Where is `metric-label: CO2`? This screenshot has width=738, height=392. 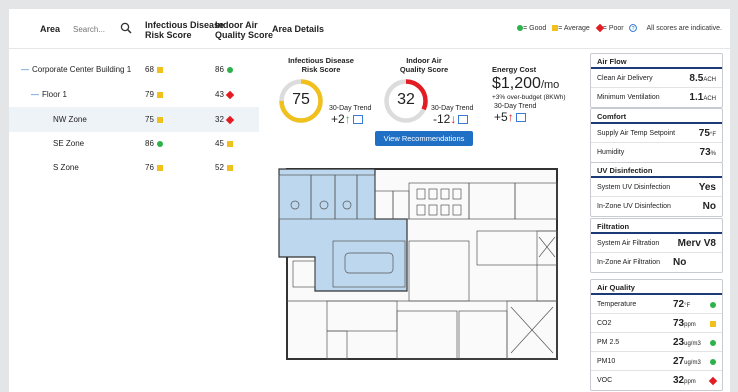
metric-label: CO2 is located at coordinates (604, 323).